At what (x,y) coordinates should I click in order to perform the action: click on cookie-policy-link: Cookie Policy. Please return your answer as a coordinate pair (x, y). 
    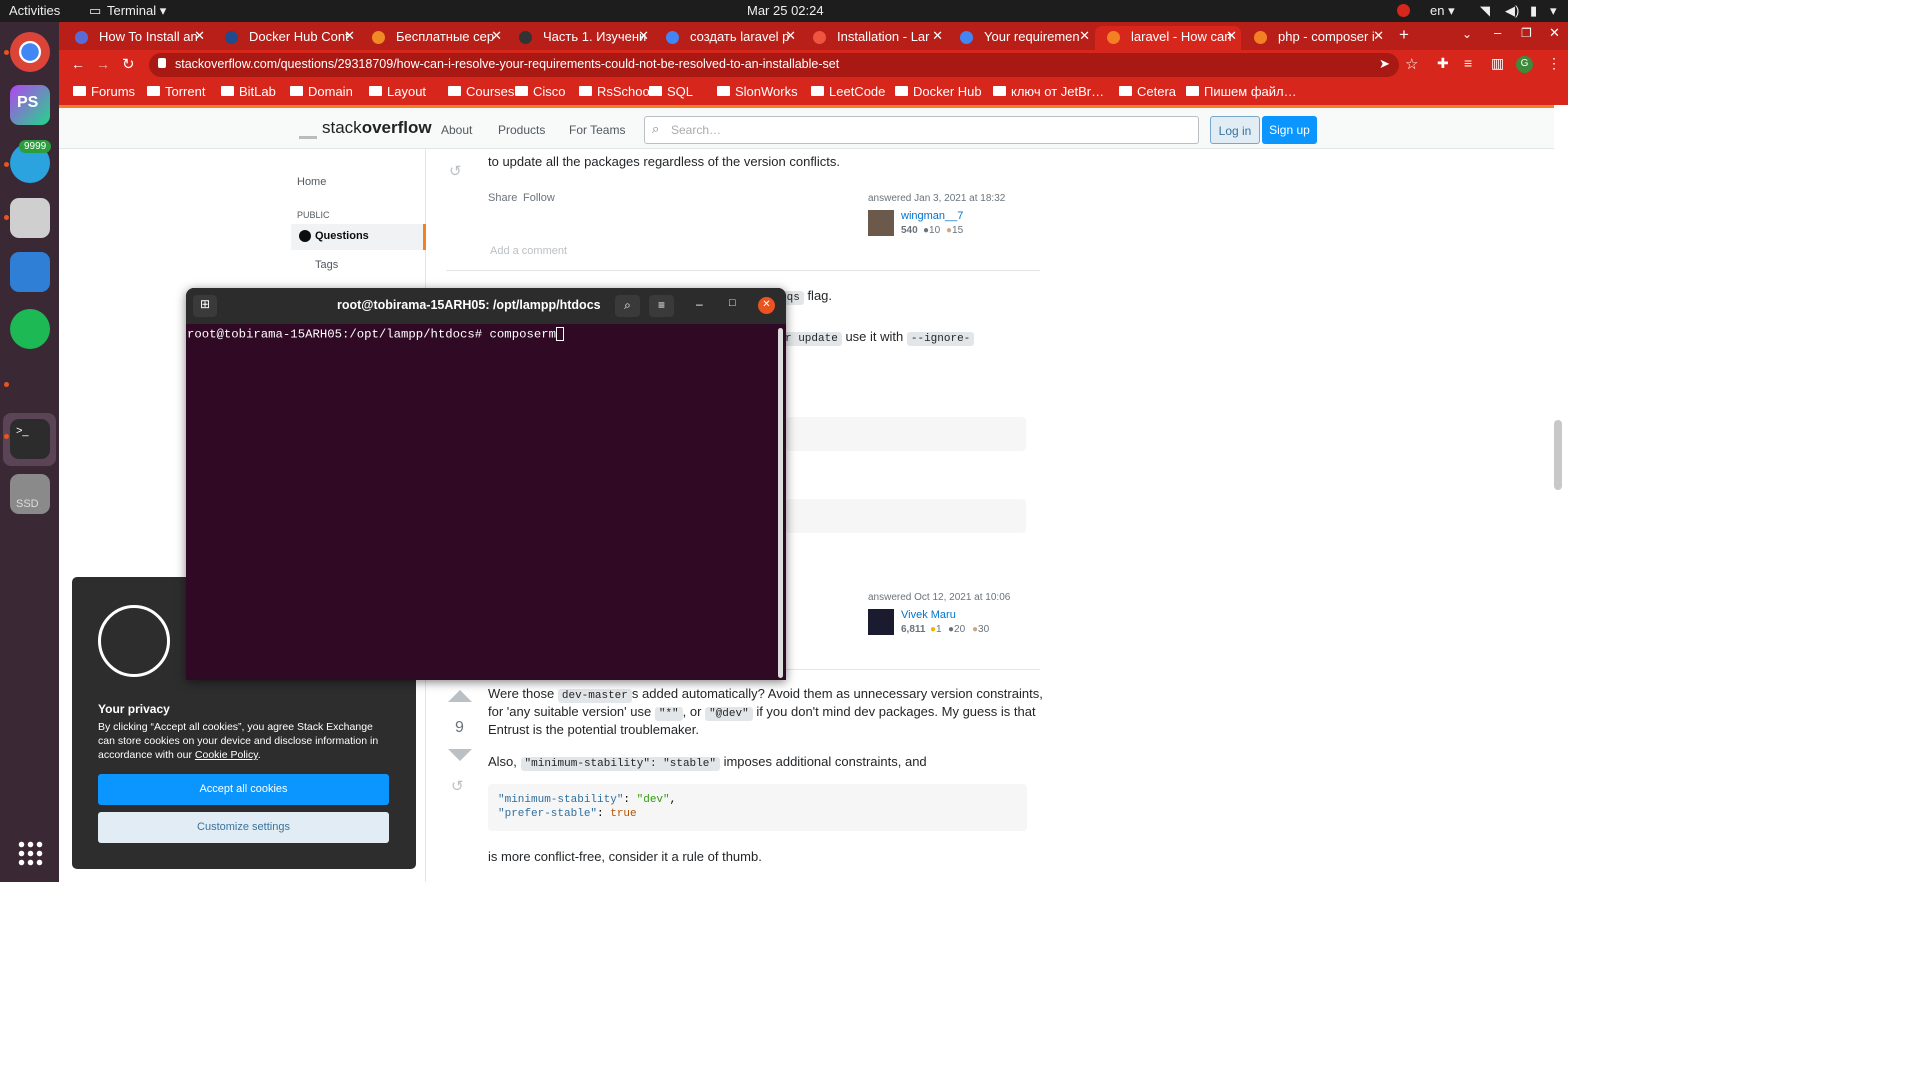
    Looking at the image, I should click on (226, 755).